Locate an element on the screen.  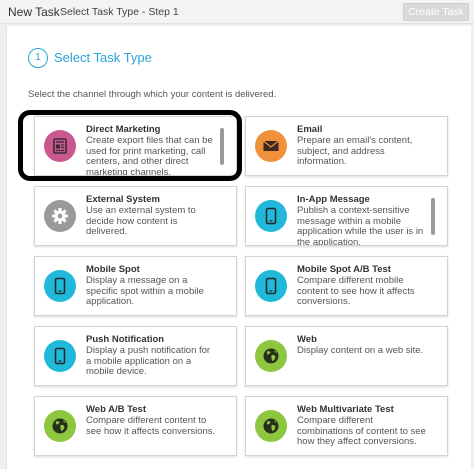
step-title: Select Task Type is located at coordinates (103, 57).